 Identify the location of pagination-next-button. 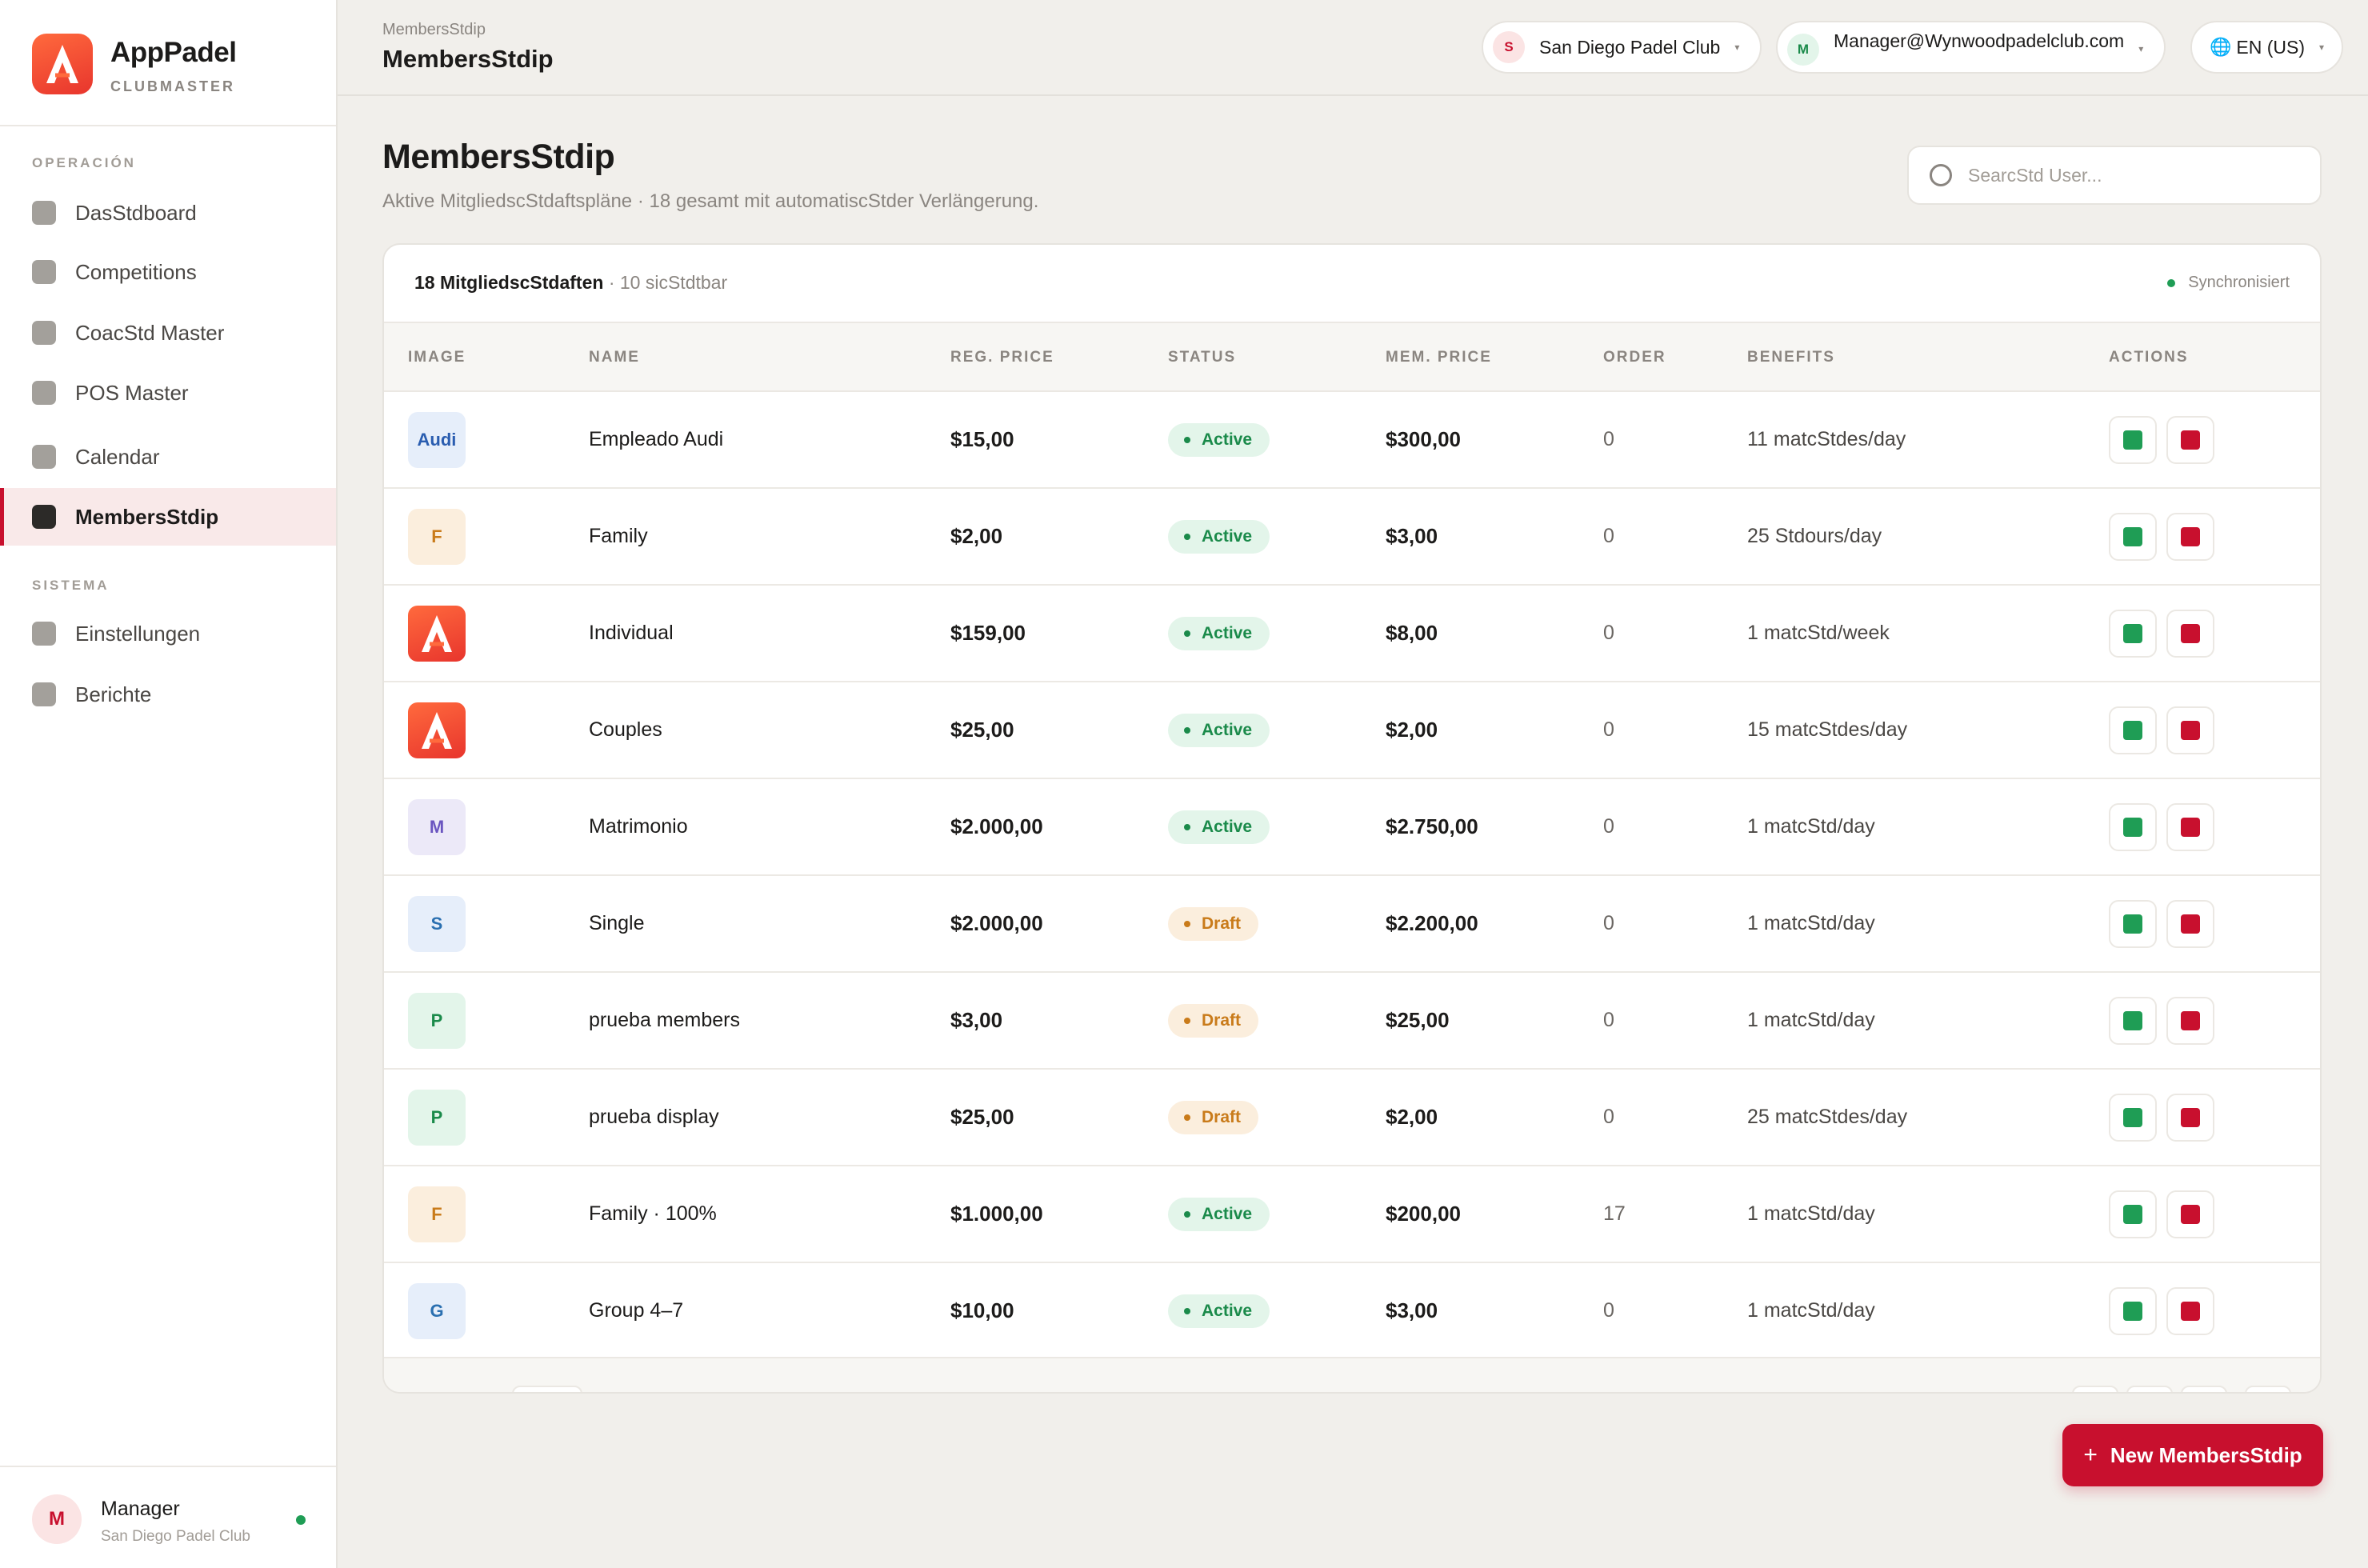
(2268, 1389).